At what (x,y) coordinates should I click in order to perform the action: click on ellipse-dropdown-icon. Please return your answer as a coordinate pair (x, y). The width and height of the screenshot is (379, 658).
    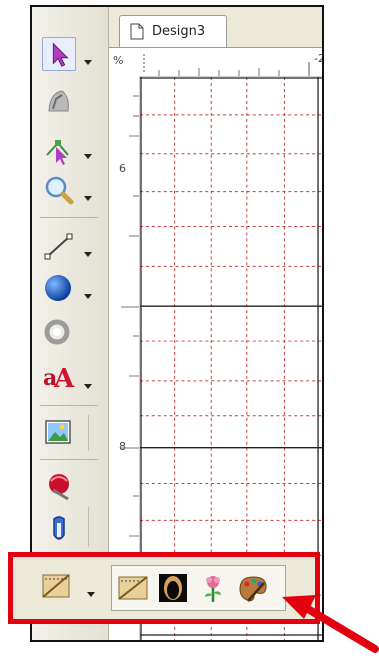
    Looking at the image, I should click on (88, 292).